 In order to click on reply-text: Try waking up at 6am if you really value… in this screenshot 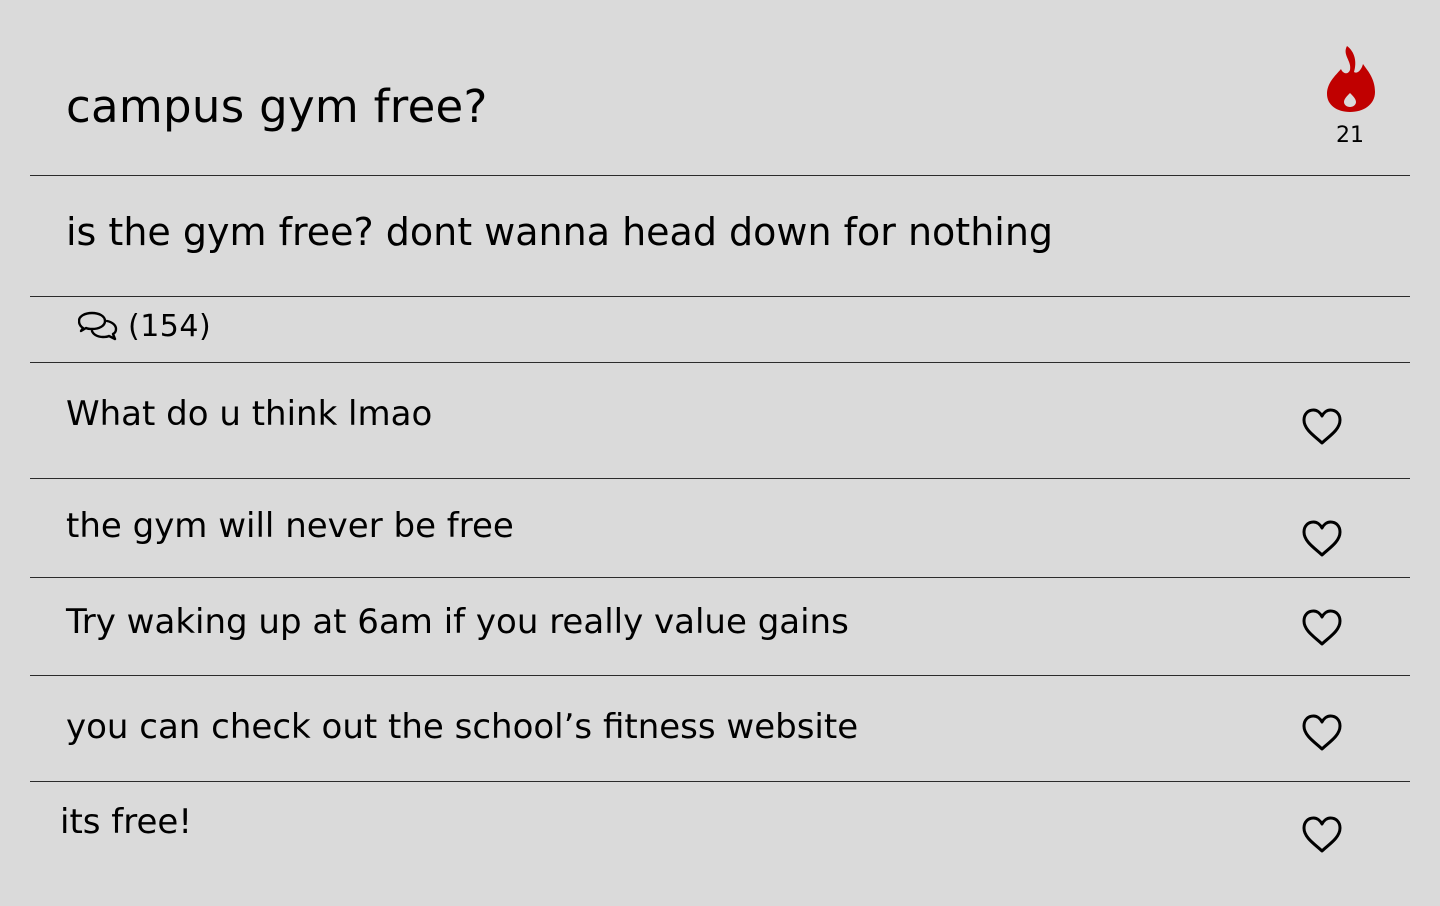, I will do `click(457, 622)`.